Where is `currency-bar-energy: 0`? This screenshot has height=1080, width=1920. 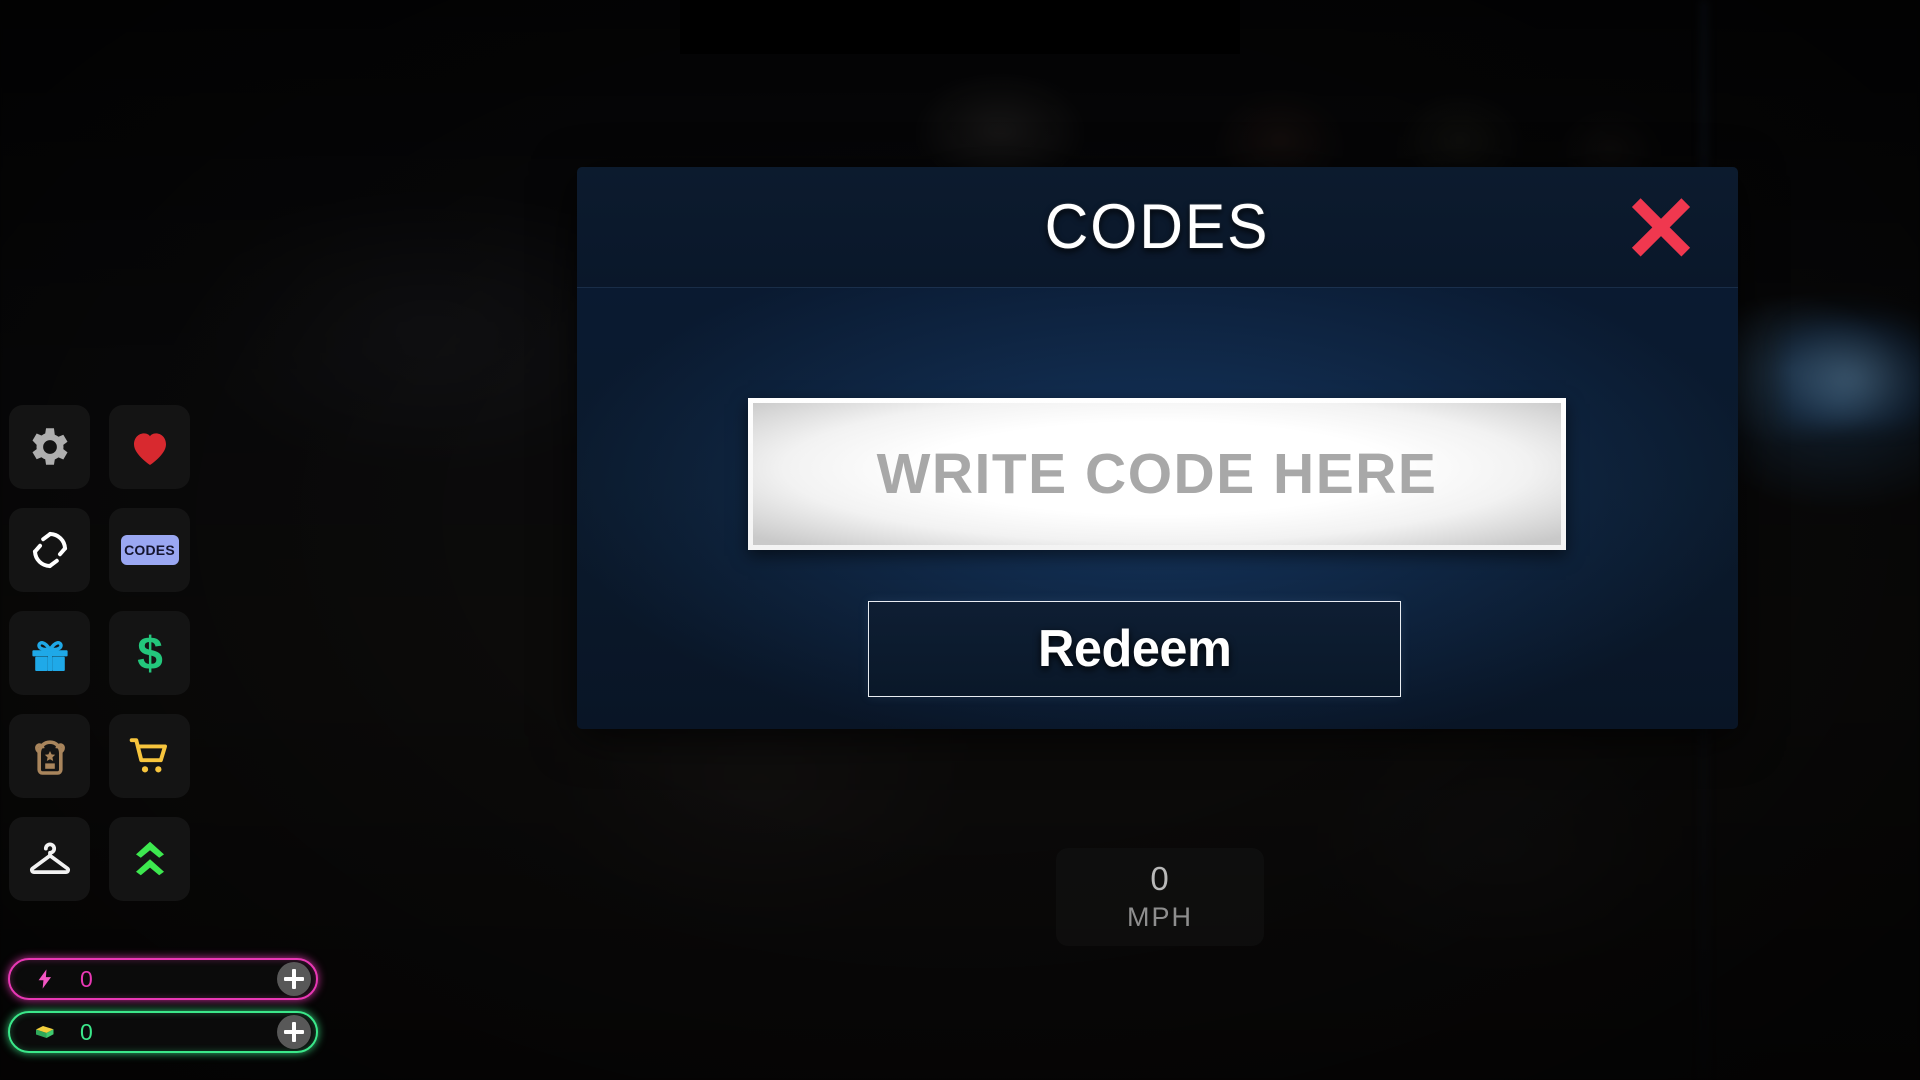 currency-bar-energy: 0 is located at coordinates (163, 979).